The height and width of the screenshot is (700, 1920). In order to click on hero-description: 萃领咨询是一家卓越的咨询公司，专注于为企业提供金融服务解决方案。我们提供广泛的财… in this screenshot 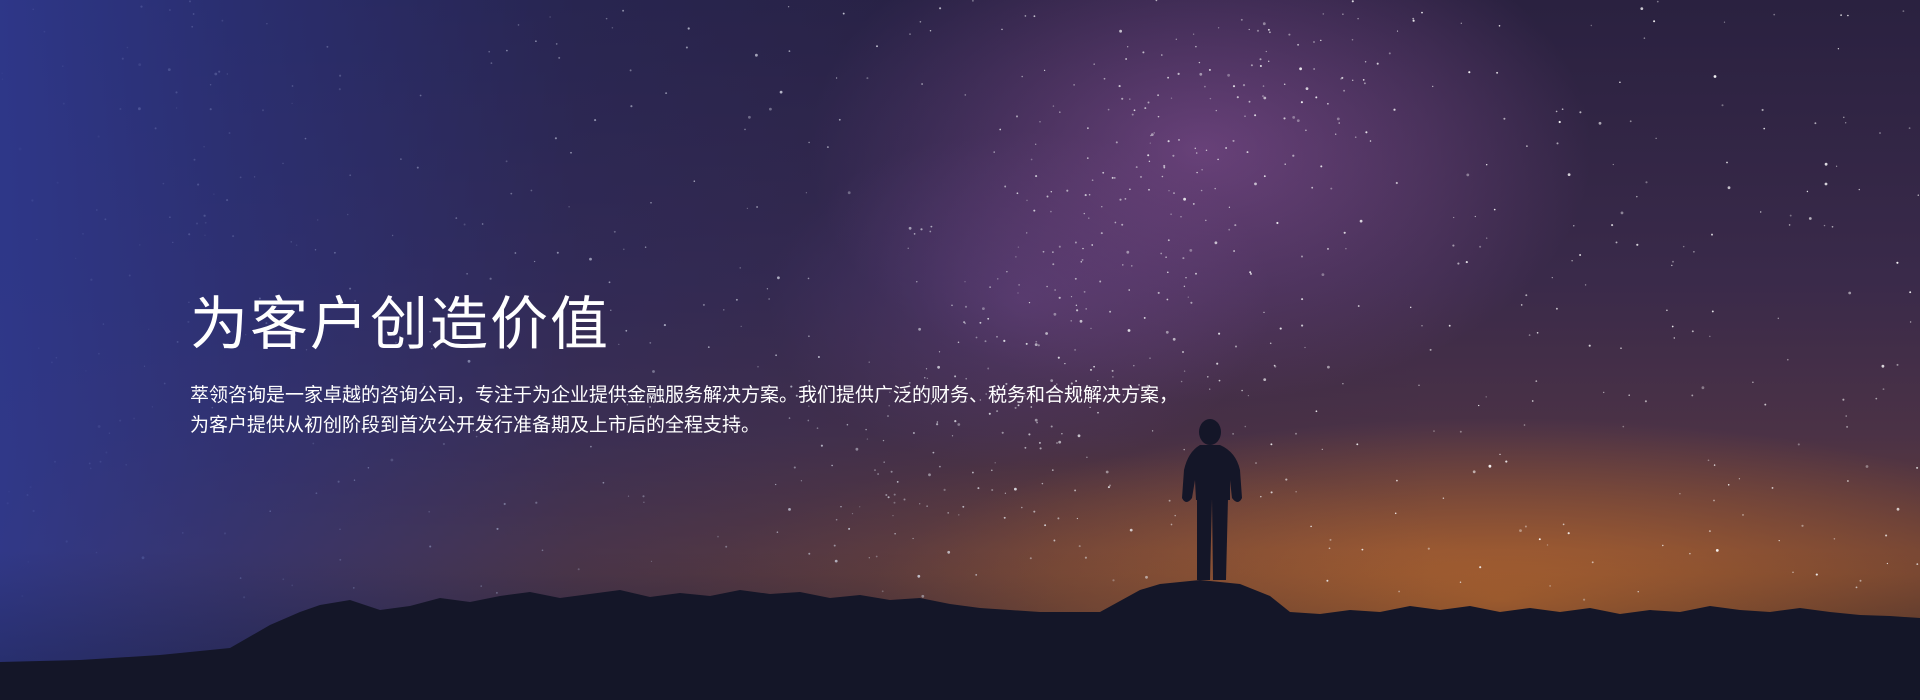, I will do `click(815, 410)`.